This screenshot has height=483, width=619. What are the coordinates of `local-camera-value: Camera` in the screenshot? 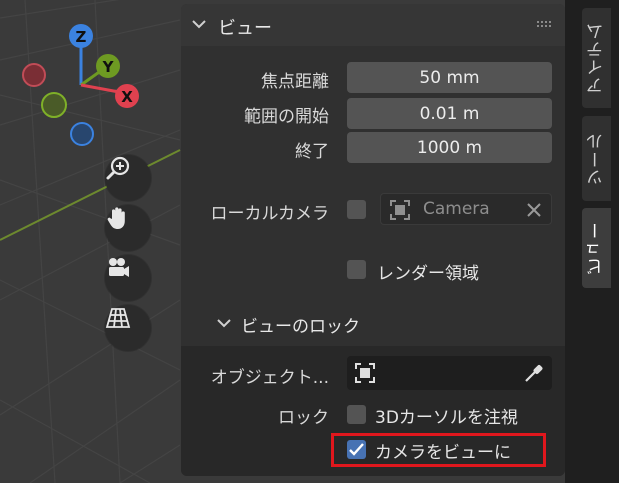 It's located at (456, 209).